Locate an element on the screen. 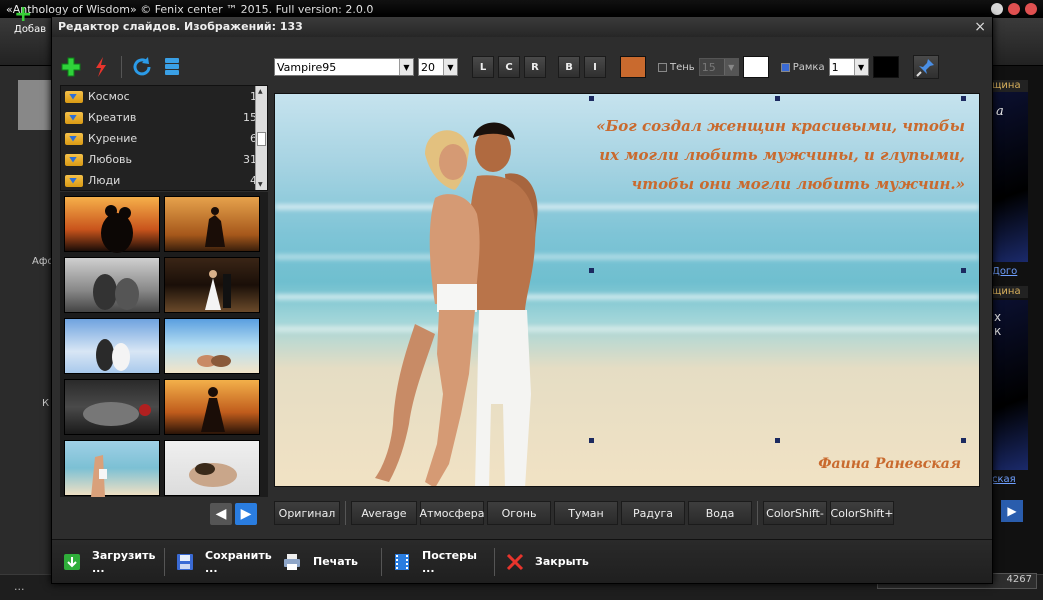  list-item: Любовь 31 is located at coordinates (164, 159).